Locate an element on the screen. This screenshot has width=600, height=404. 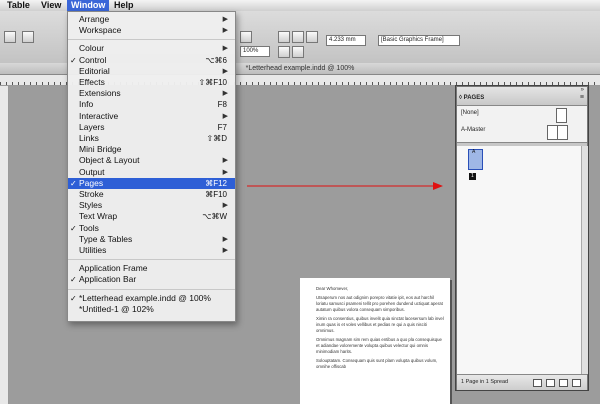
constrain-icon is located at coordinates (28, 37).